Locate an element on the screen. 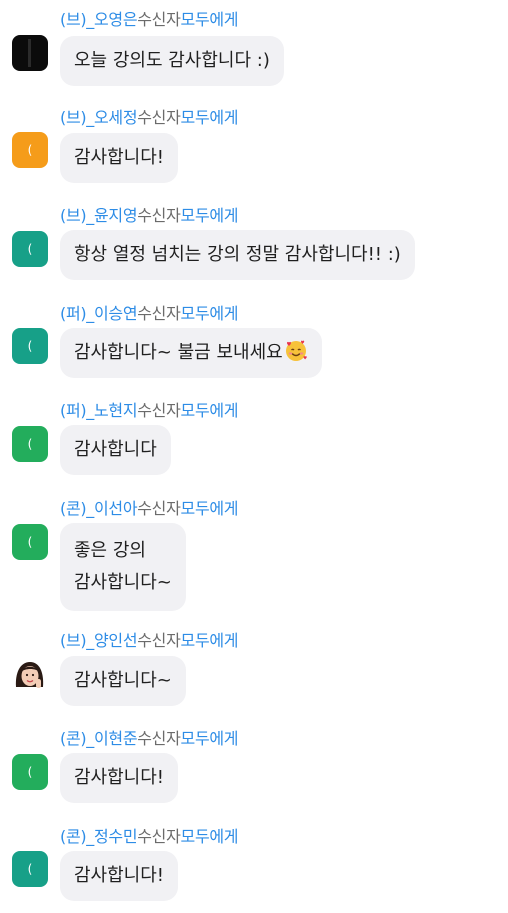 The width and height of the screenshot is (508, 913). message-bubble: 감사합니다 is located at coordinates (115, 450).